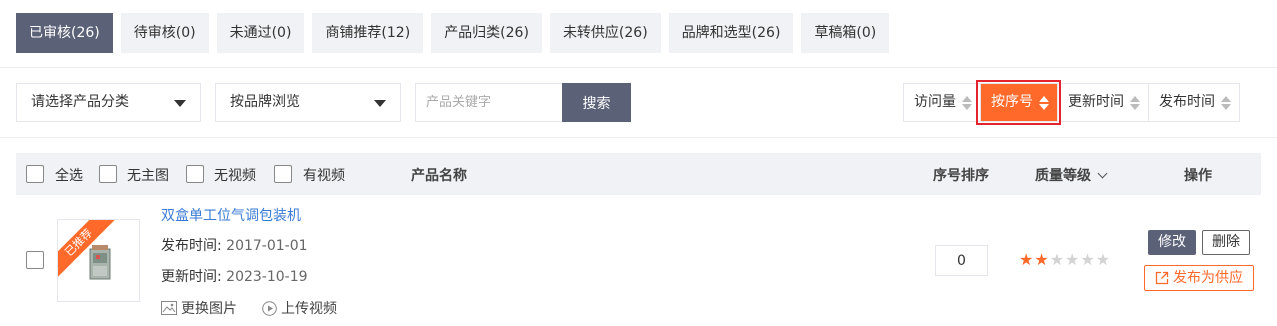 This screenshot has height=326, width=1277. I want to click on brand-select: 按品牌浏览, so click(308, 102).